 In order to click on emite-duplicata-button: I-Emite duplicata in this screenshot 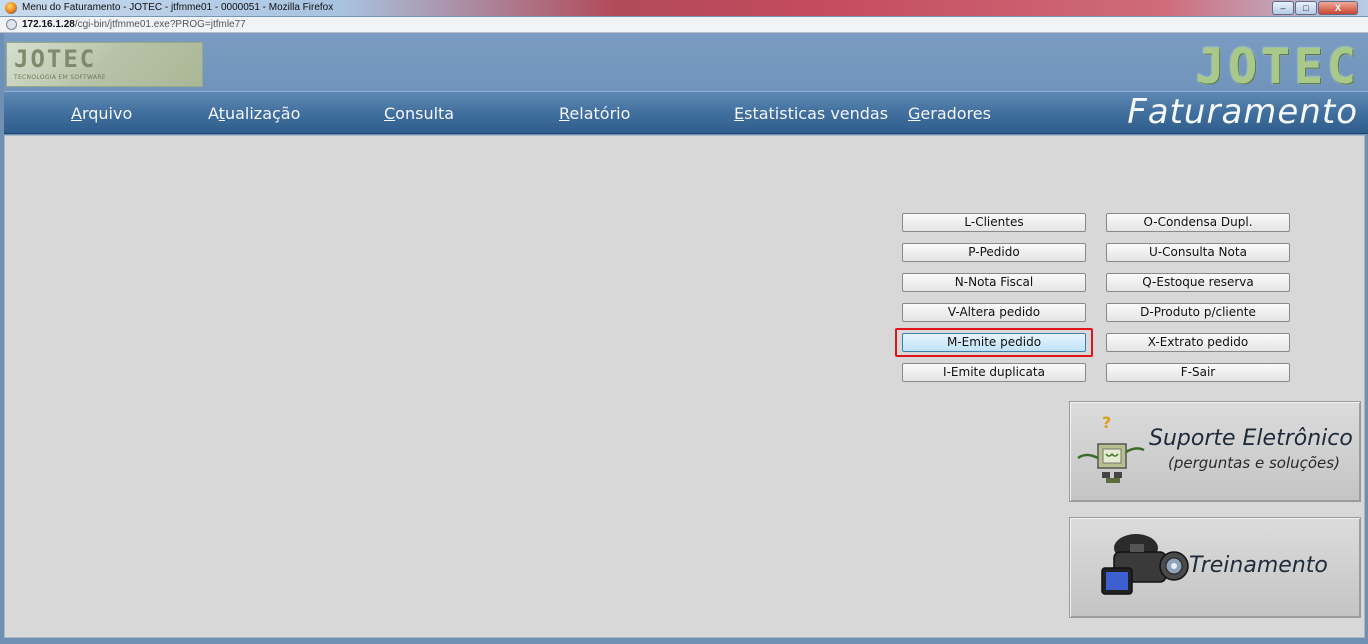, I will do `click(994, 372)`.